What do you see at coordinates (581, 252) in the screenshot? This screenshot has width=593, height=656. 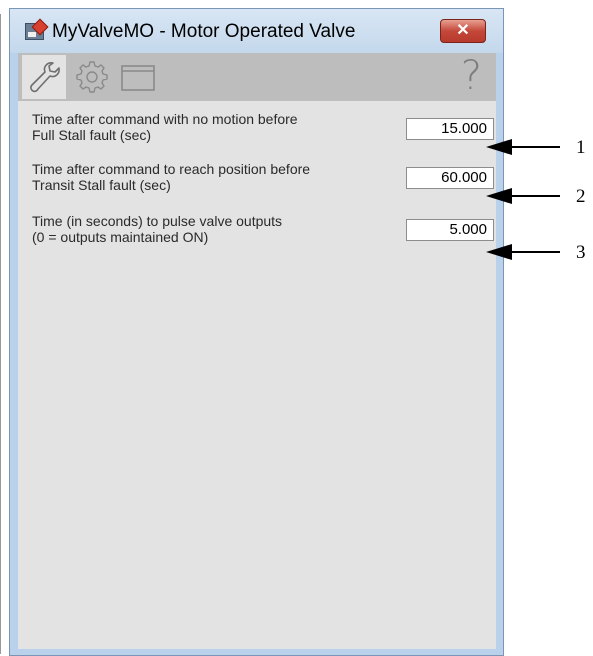 I see `callout-number-3: 3` at bounding box center [581, 252].